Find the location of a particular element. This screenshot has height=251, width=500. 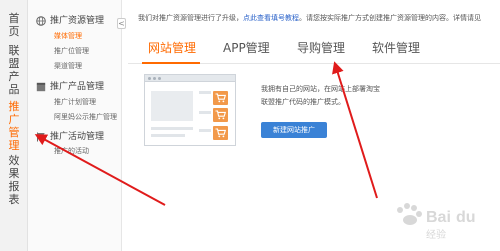

section-resource-management: 推广资源管理 is located at coordinates (79, 21).